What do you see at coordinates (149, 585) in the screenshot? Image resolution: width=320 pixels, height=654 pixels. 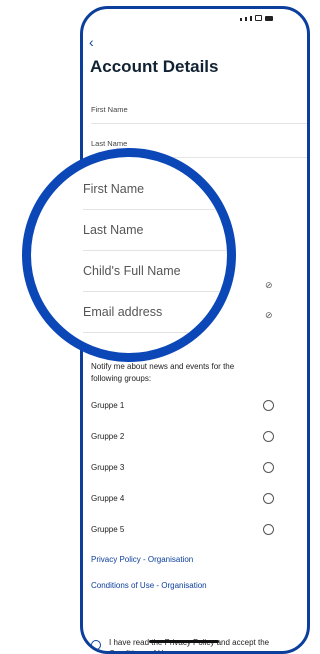 I see `conditions-of-use-link: Conditions of Use - Organisation` at bounding box center [149, 585].